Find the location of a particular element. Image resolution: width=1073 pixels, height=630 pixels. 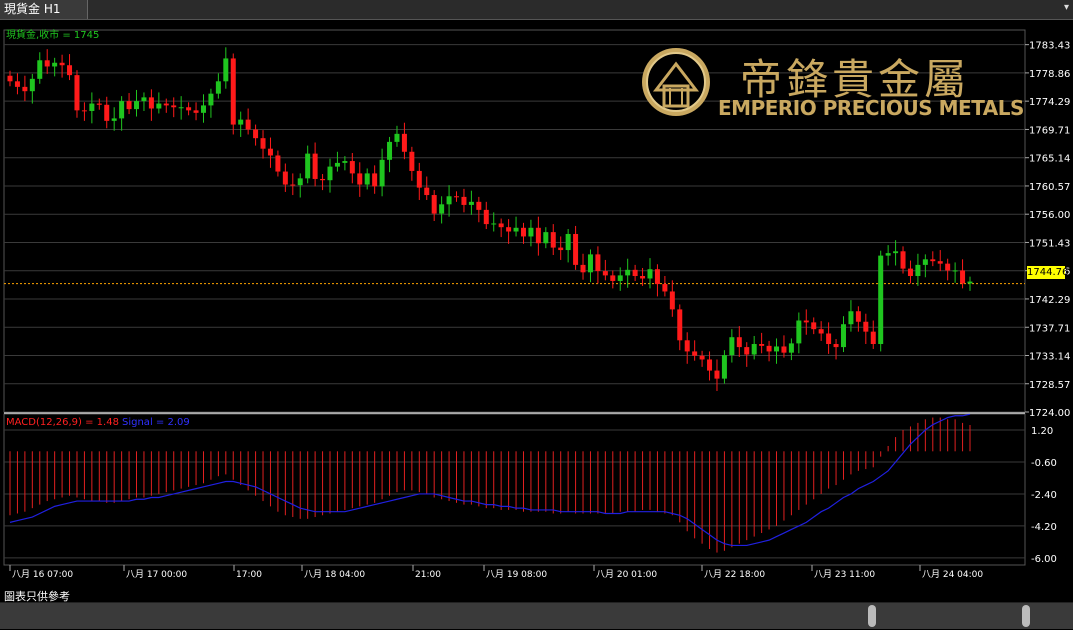

horizontal-scrollbar is located at coordinates (536, 615).